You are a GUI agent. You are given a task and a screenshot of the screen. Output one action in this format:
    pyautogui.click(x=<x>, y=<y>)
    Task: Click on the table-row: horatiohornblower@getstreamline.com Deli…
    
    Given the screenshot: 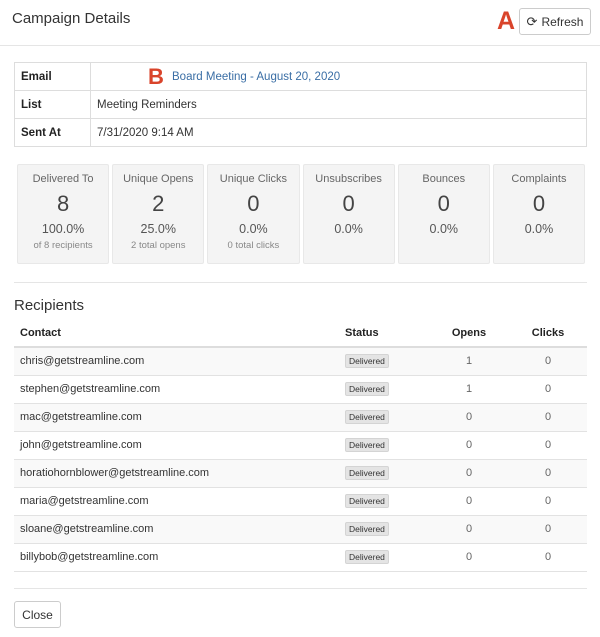 What is the action you would take?
    pyautogui.click(x=300, y=473)
    